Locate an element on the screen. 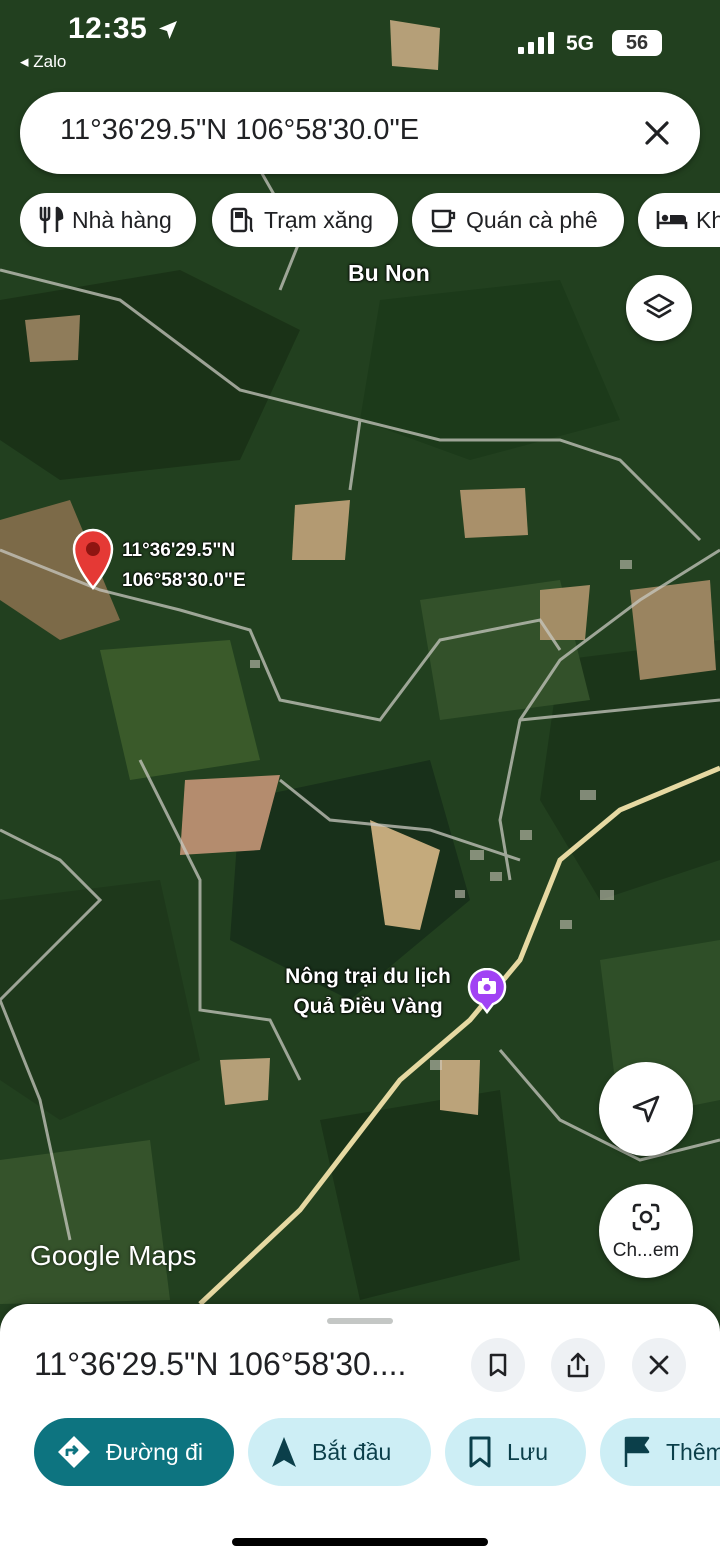  poi-label: Nông trại du lịch Quả Điều Vàng is located at coordinates (368, 992).